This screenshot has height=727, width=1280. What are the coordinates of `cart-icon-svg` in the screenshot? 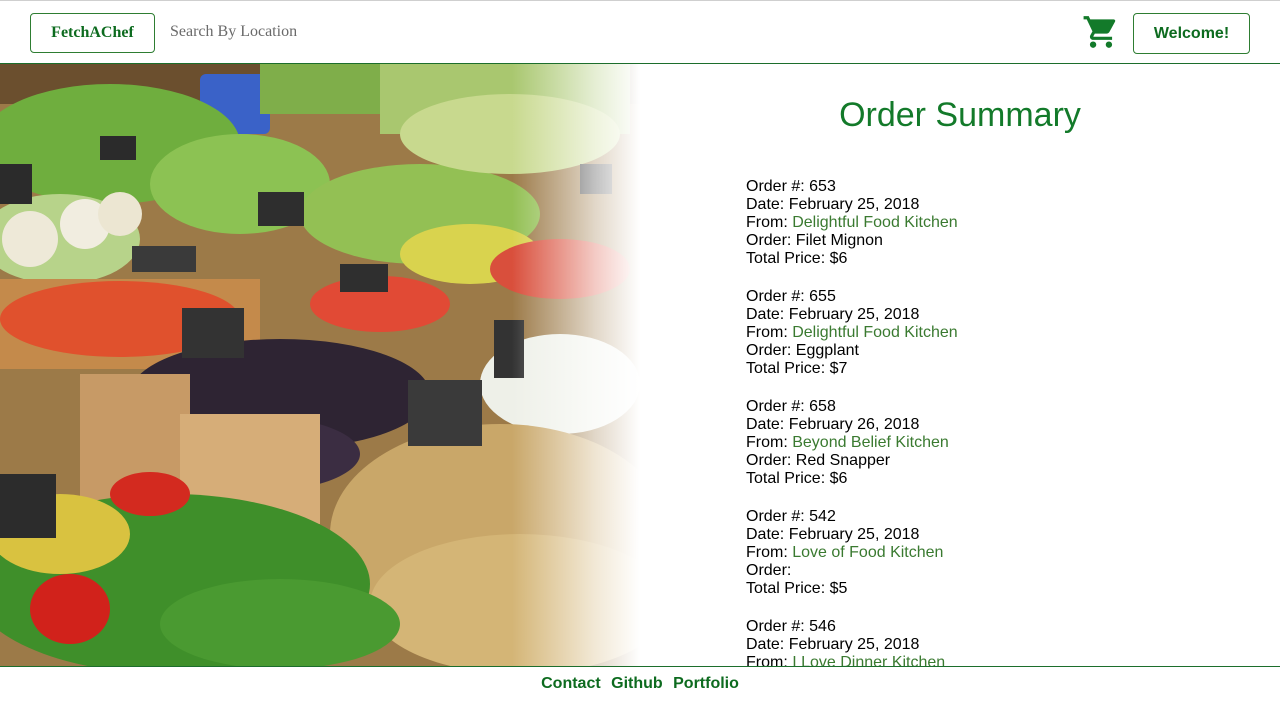 It's located at (1099, 32).